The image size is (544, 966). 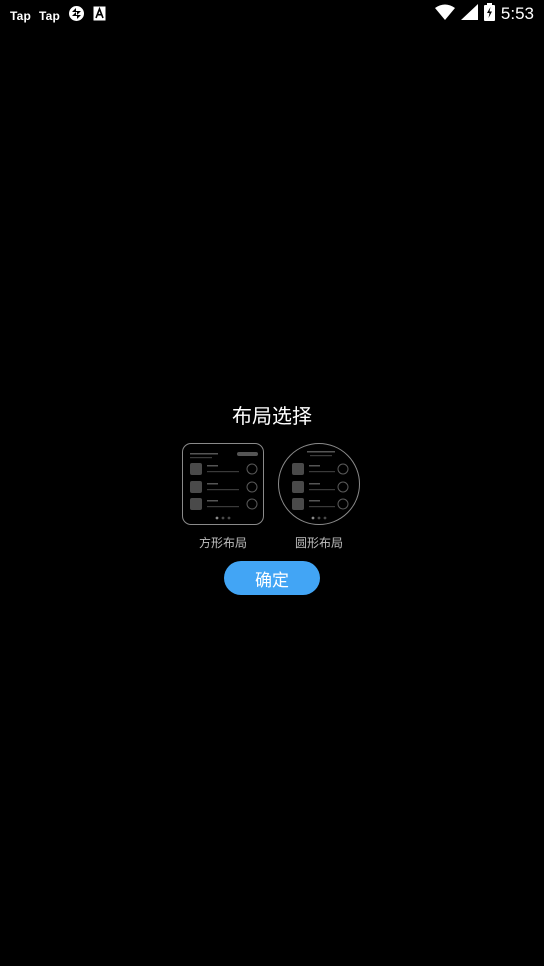 I want to click on status-bar-system: 5:53, so click(x=484, y=14).